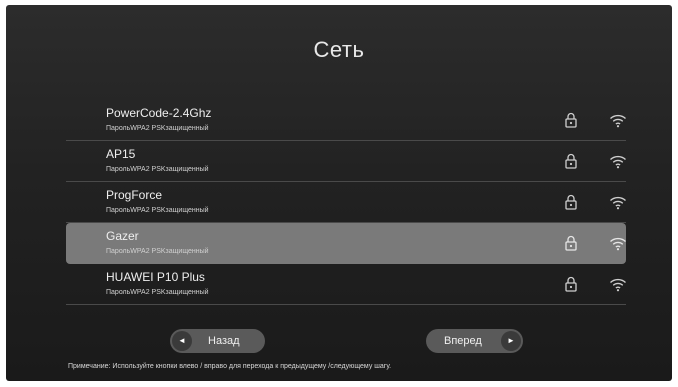 The image size is (678, 387). I want to click on back-button: ◄ Назад, so click(217, 341).